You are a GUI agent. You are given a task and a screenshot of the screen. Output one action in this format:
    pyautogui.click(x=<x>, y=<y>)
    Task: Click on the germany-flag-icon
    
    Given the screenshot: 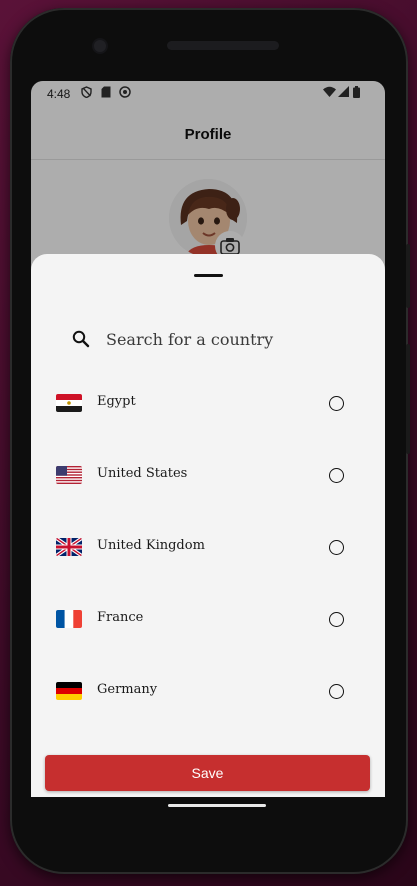 What is the action you would take?
    pyautogui.click(x=69, y=691)
    